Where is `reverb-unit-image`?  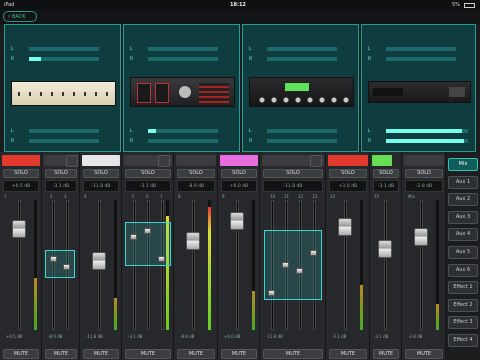 reverb-unit-image is located at coordinates (301, 92).